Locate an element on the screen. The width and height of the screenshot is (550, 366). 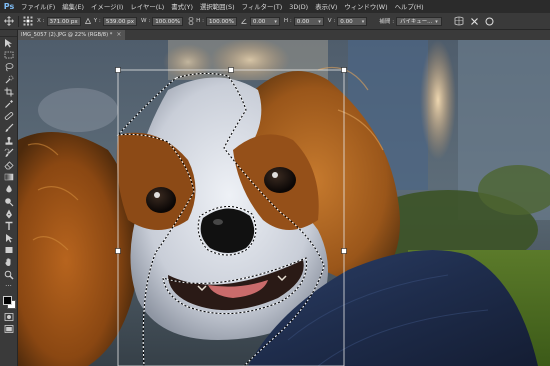
stamp-icon is located at coordinates (8, 140).